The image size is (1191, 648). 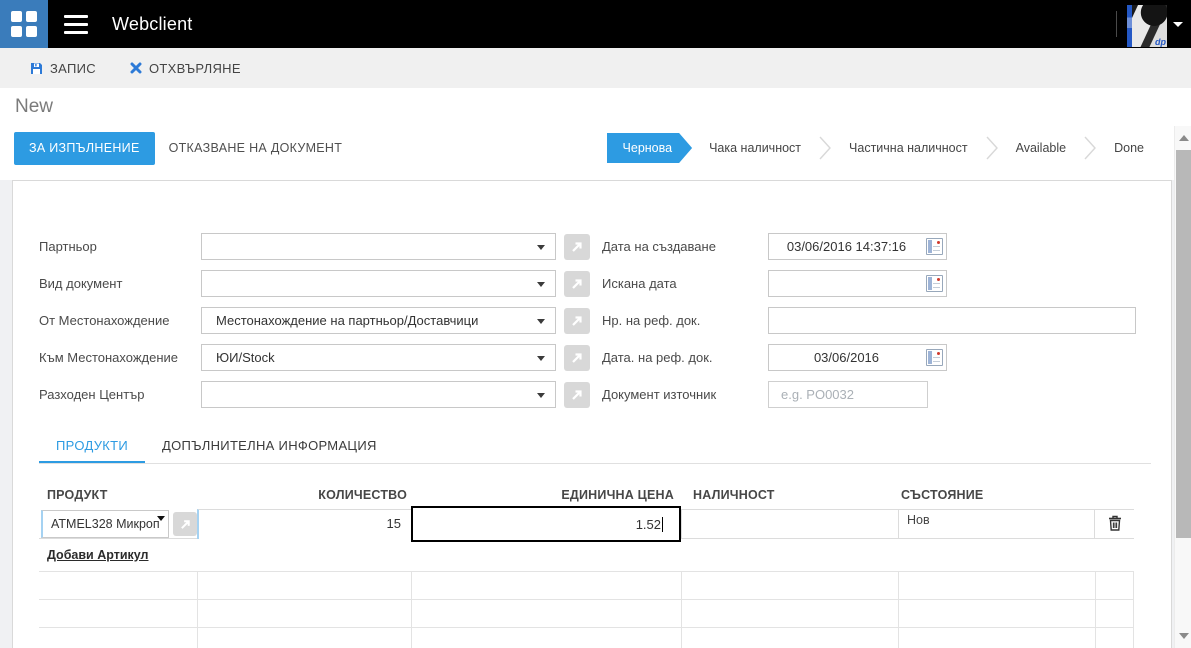 What do you see at coordinates (662, 524) in the screenshot?
I see `text-cursor` at bounding box center [662, 524].